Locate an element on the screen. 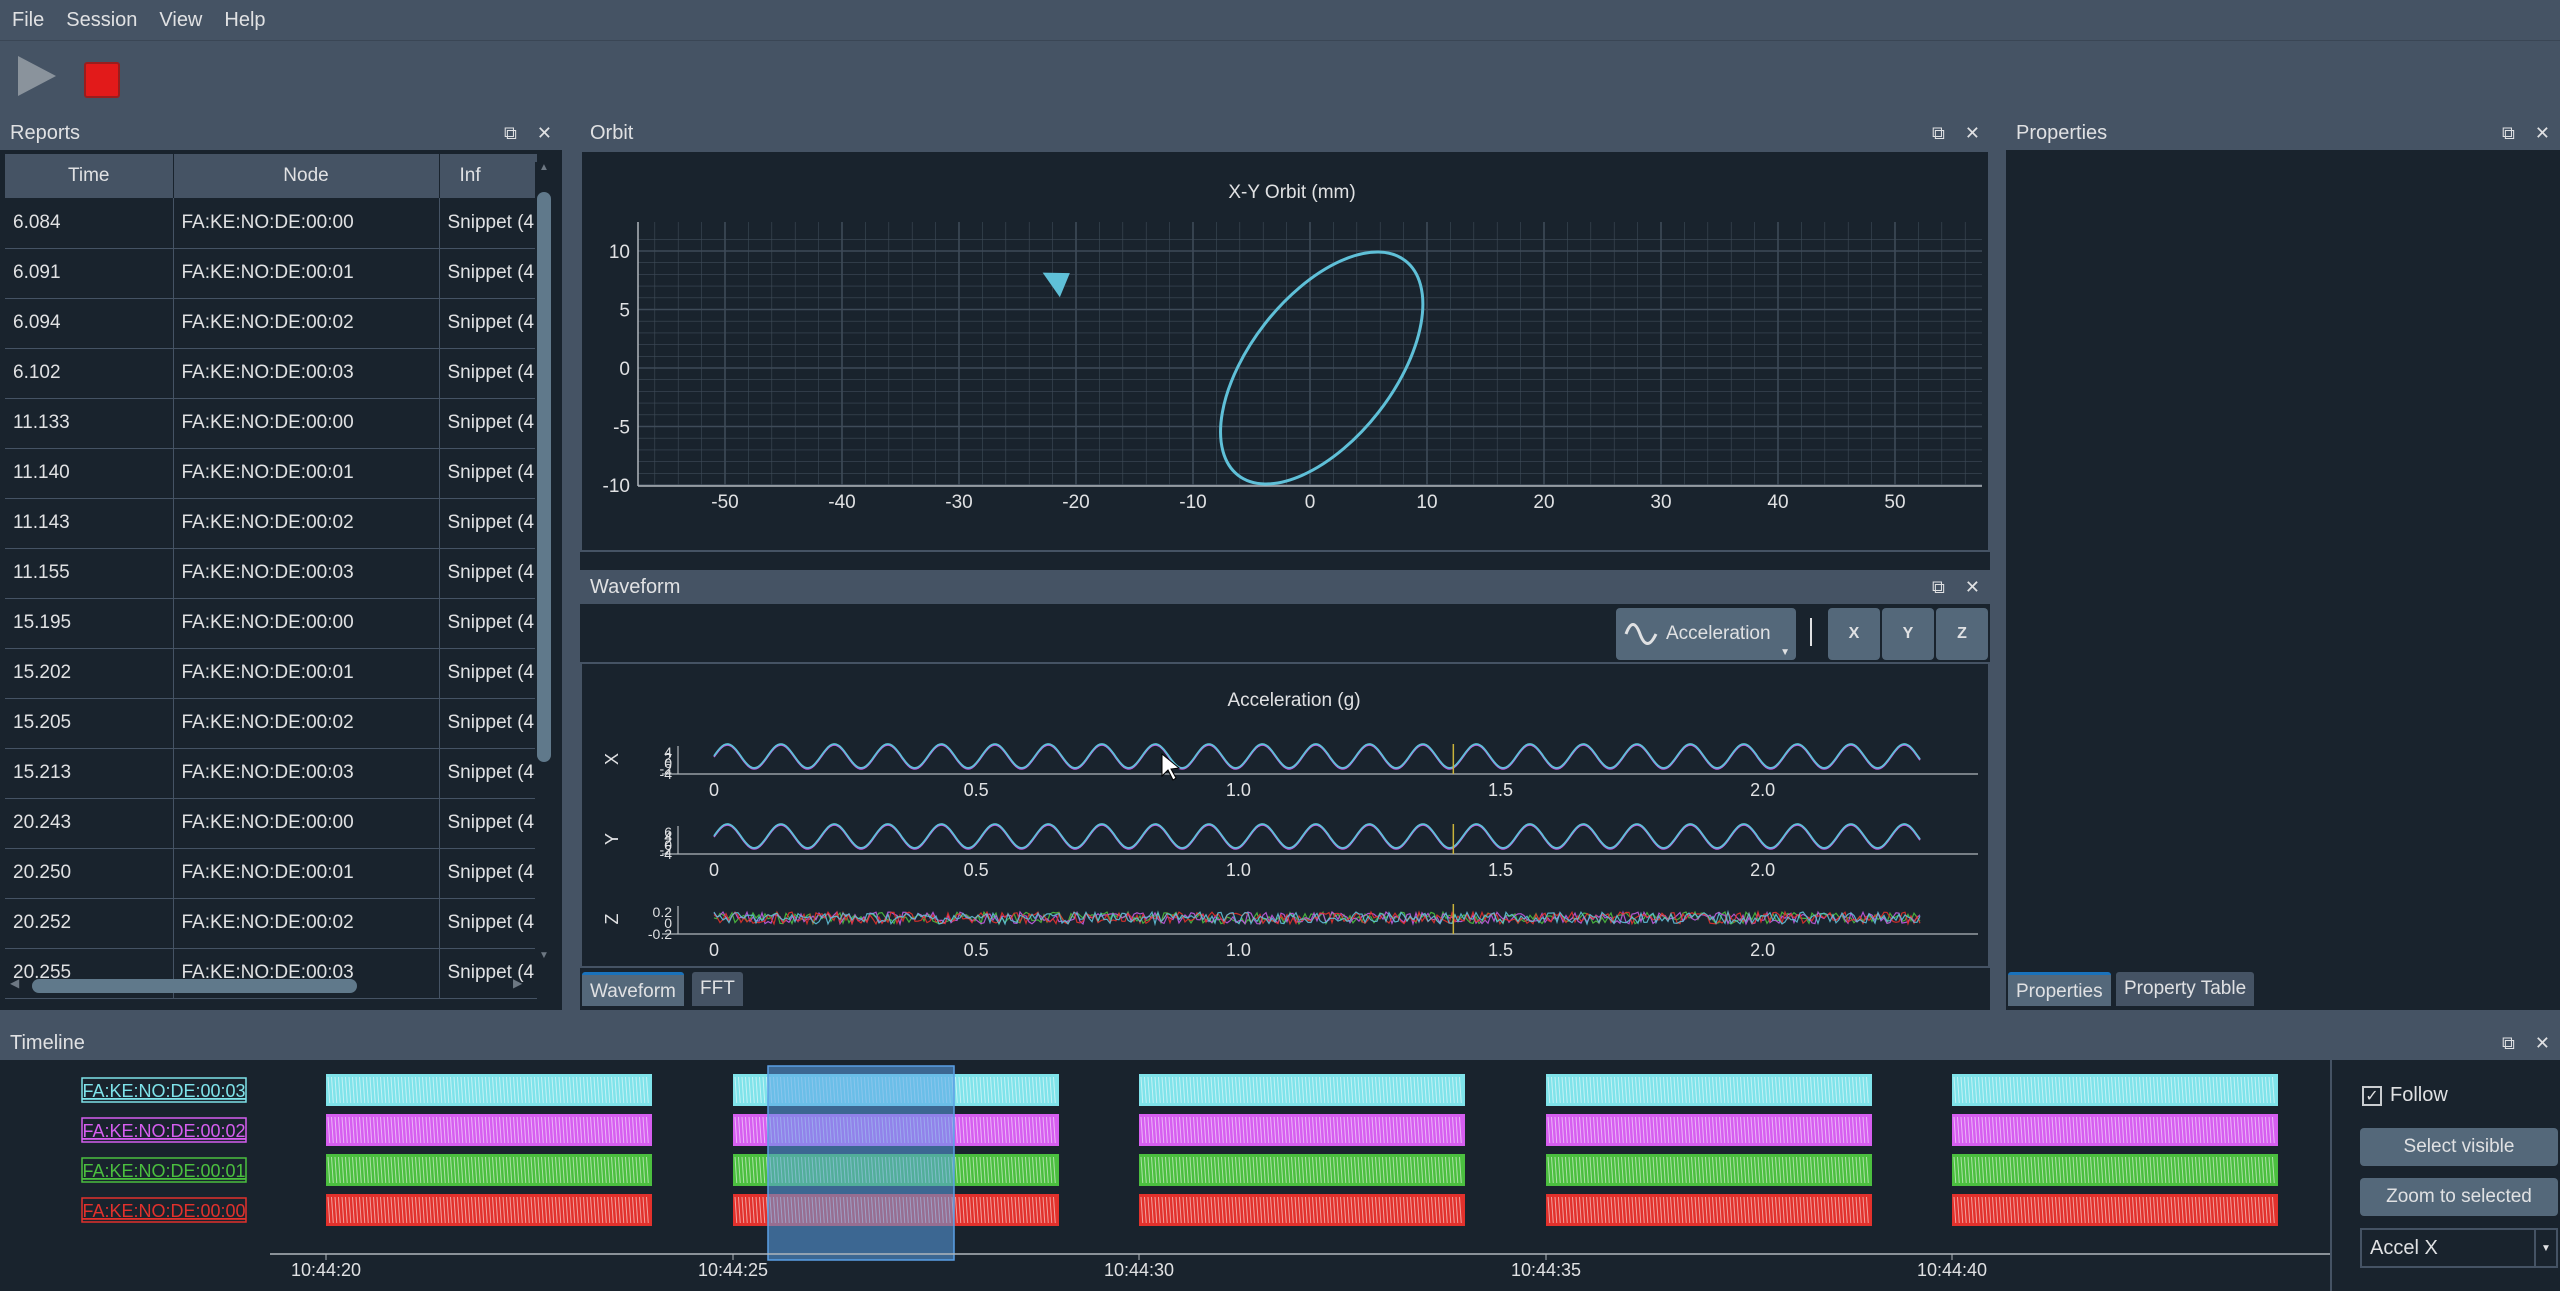 The height and width of the screenshot is (1291, 2560). menu-file: File is located at coordinates (28, 20).